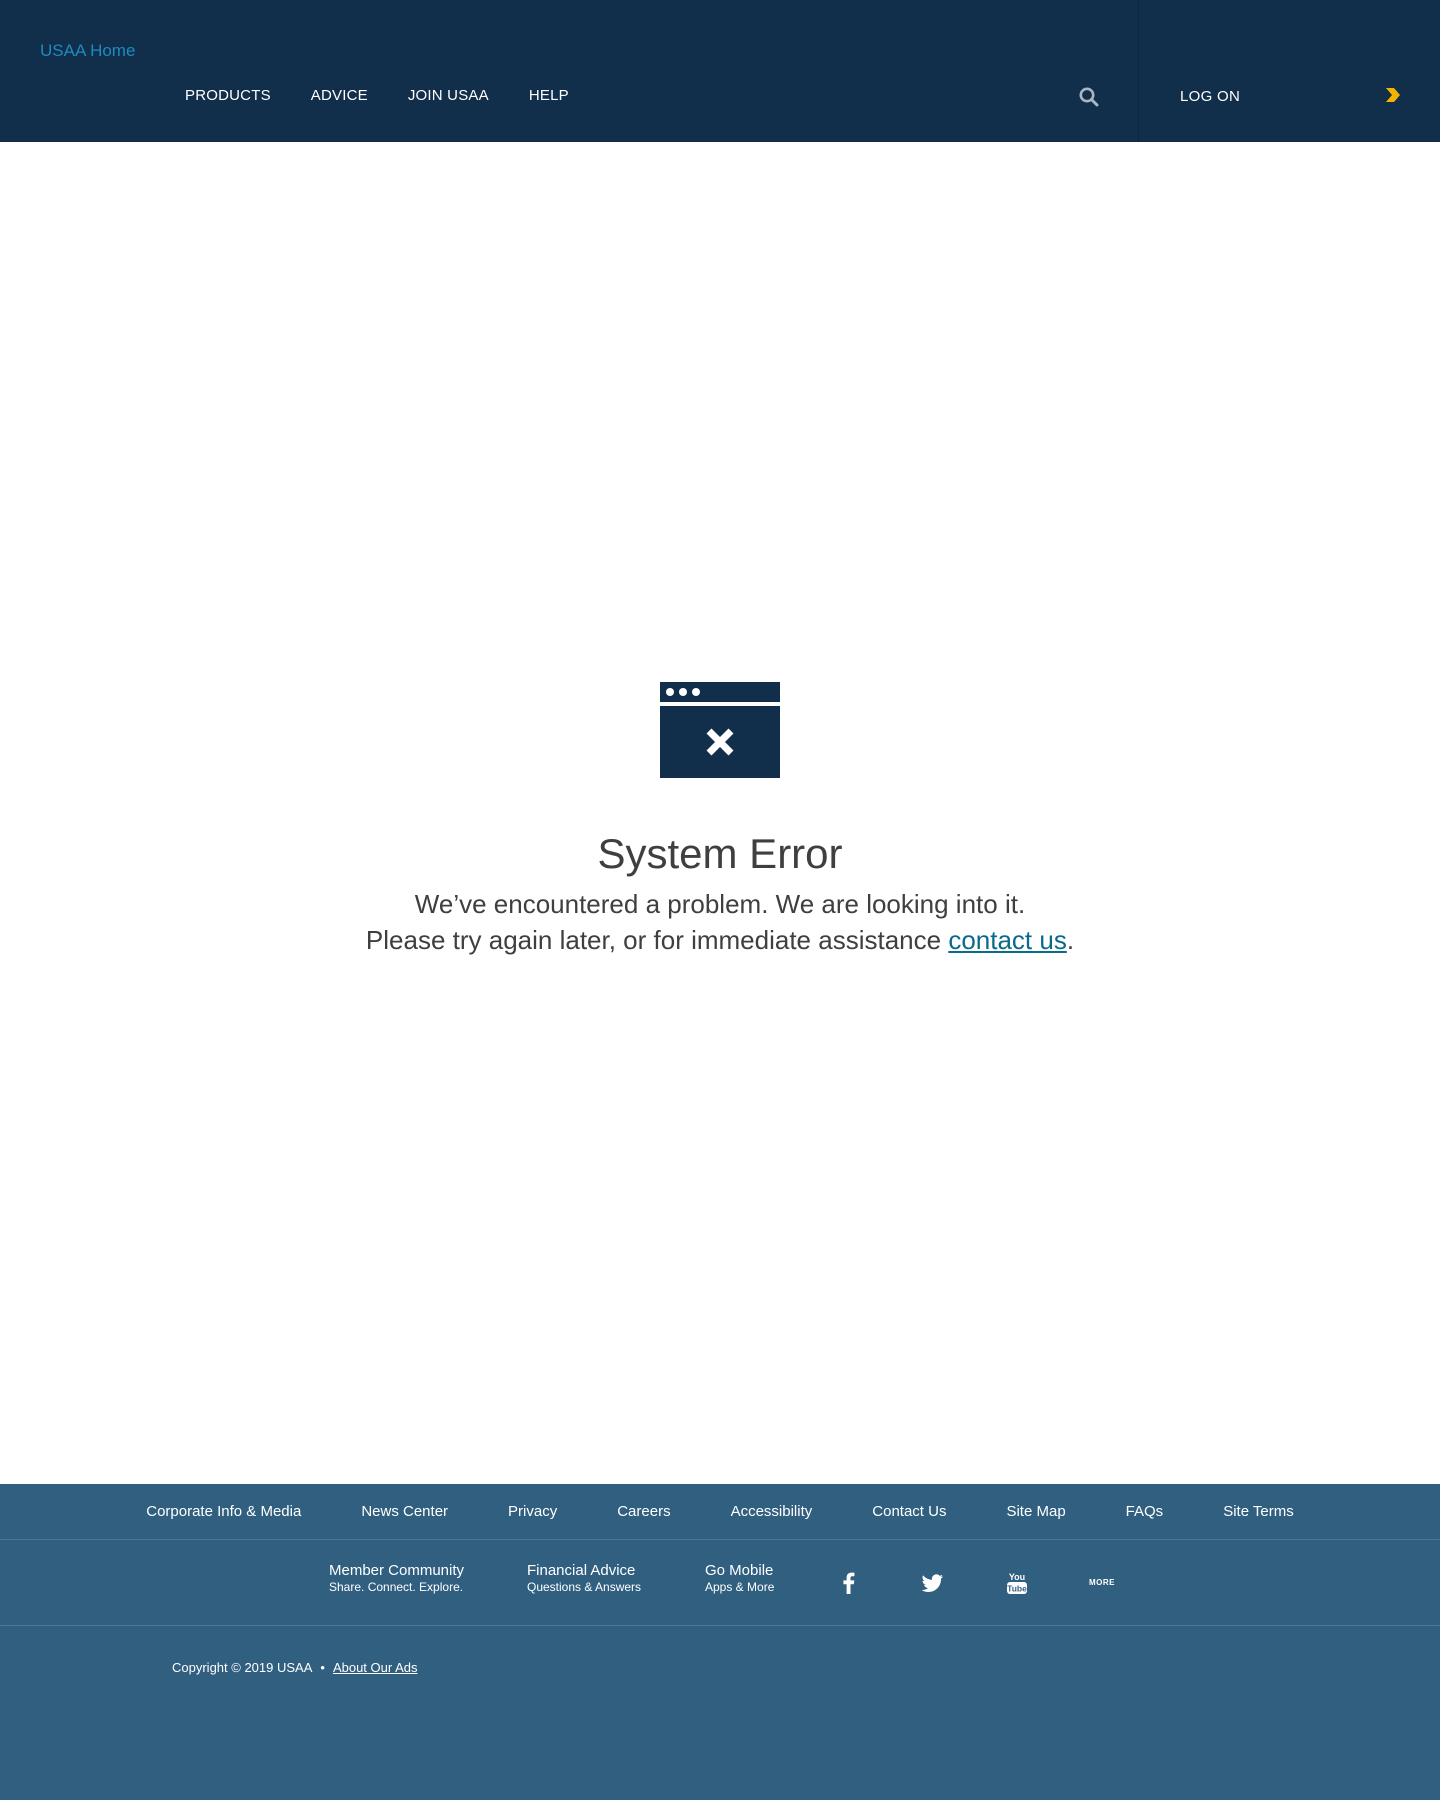 The height and width of the screenshot is (1800, 1440). Describe the element at coordinates (1007, 940) in the screenshot. I see `contact-us-link: contact us` at that location.